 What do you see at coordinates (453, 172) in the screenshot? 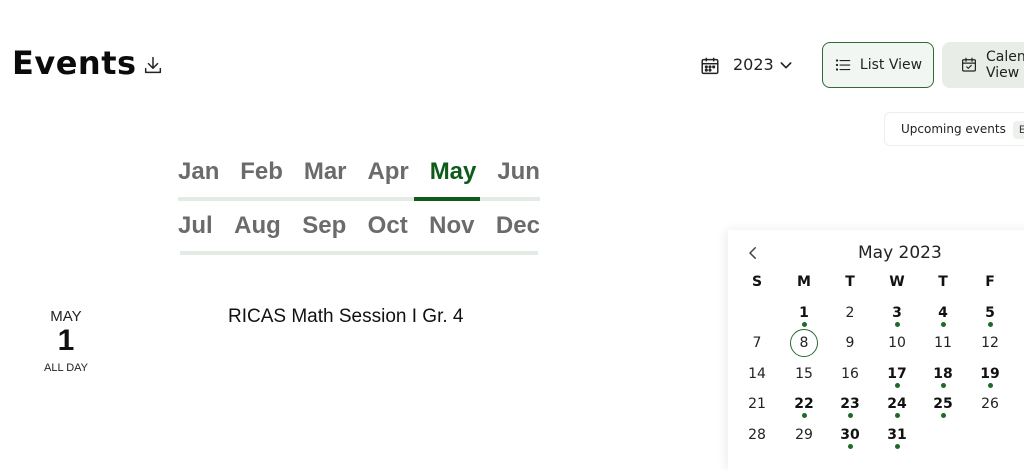
I see `month-may: May` at bounding box center [453, 172].